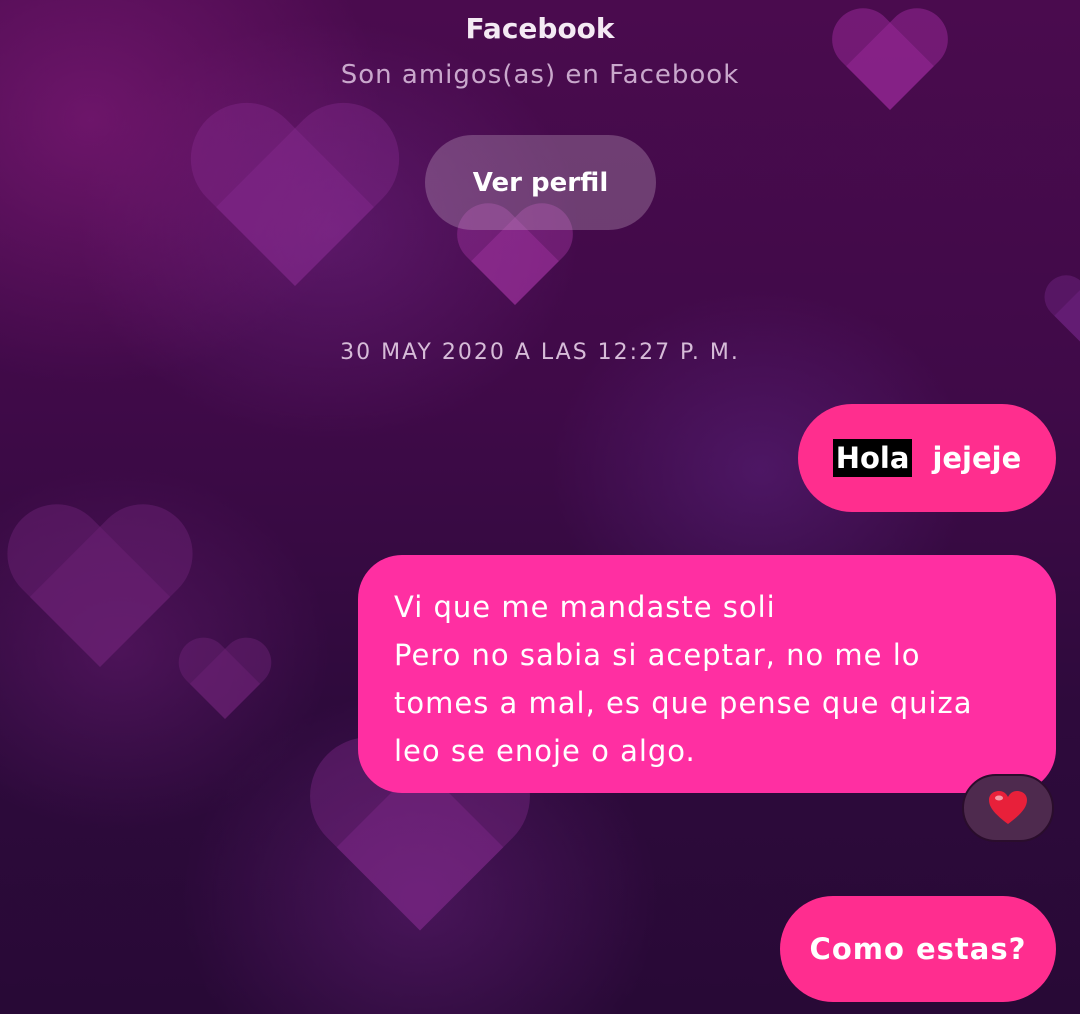 The image size is (1080, 1014). I want to click on outgoing-message-bubble: Como estas?, so click(918, 949).